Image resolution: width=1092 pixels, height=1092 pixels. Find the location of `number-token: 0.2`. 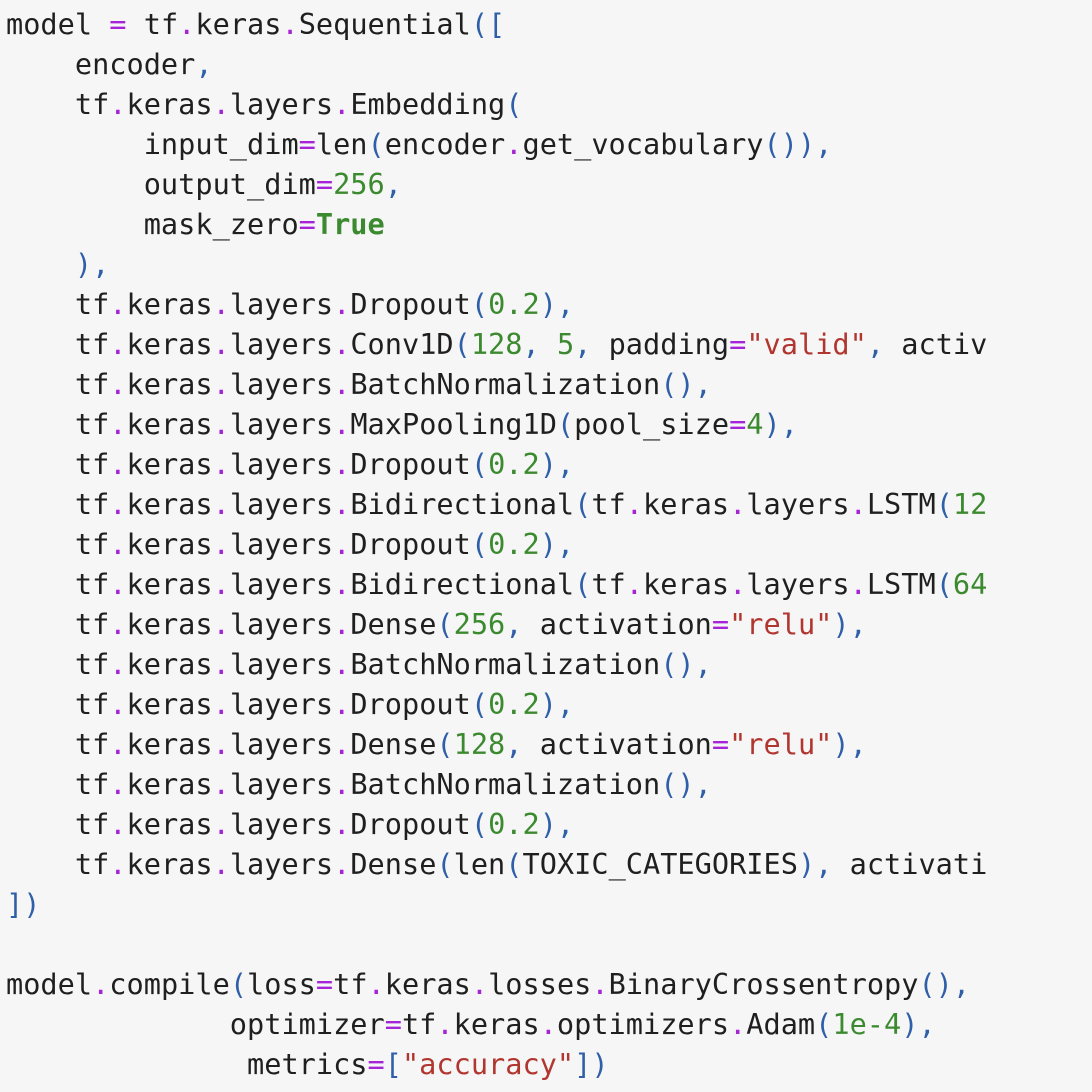

number-token: 0.2 is located at coordinates (514, 464).